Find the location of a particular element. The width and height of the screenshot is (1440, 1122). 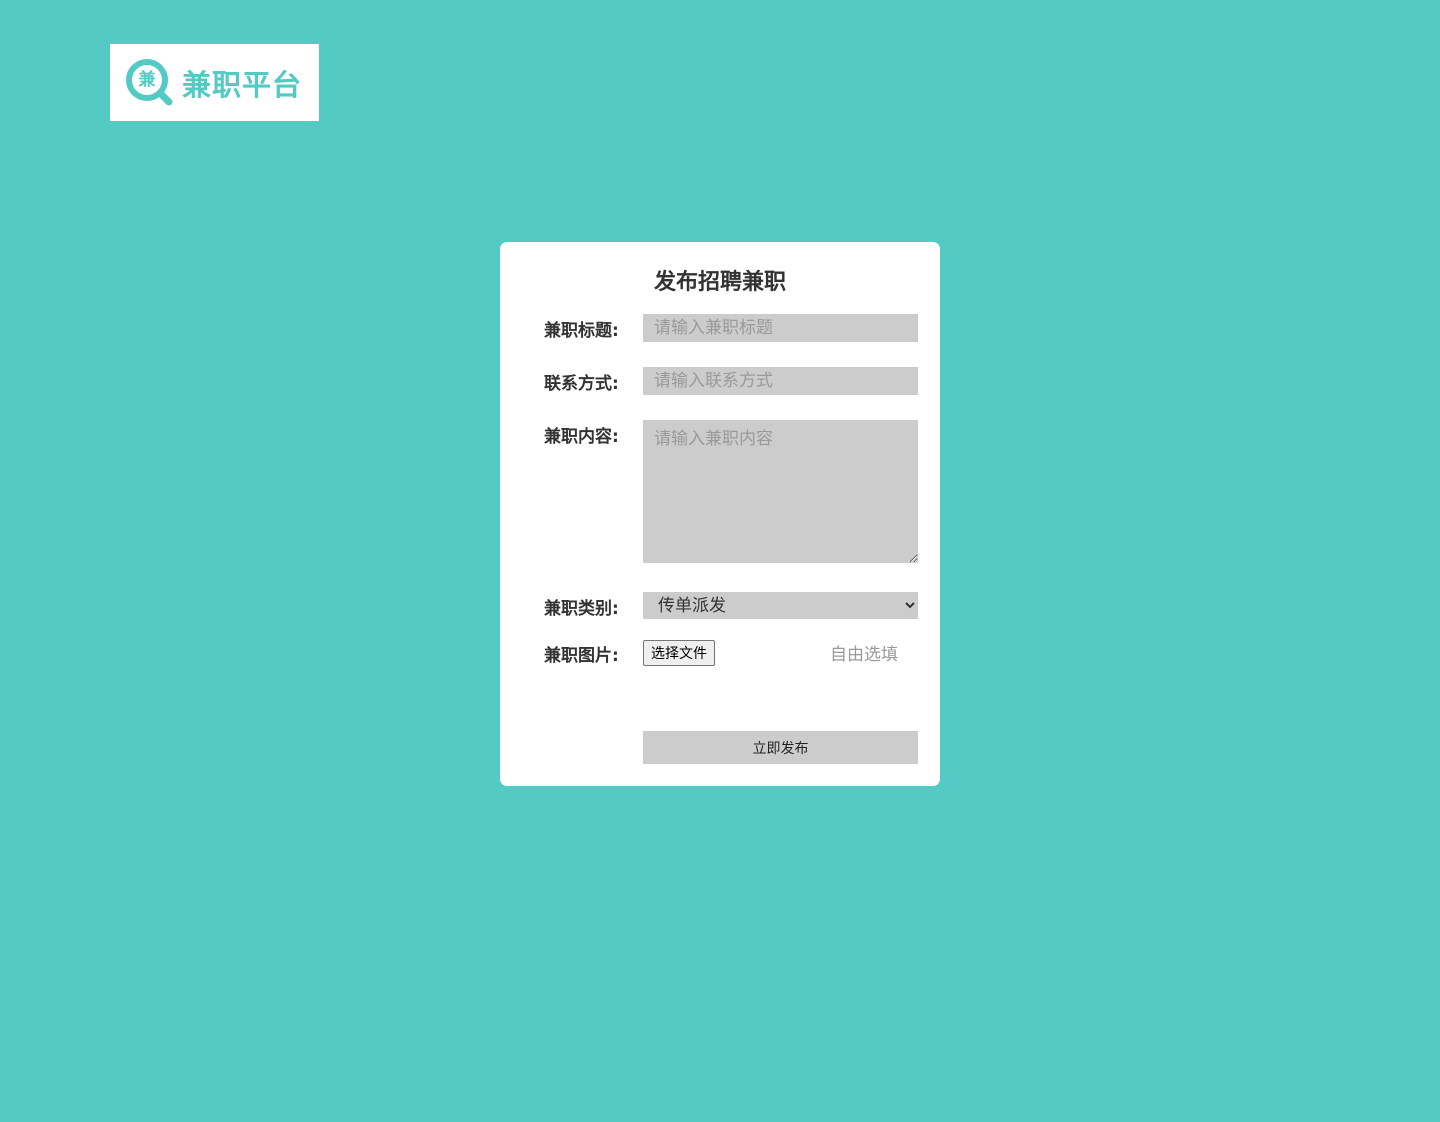

optional-hint: 自由选填 is located at coordinates (864, 655).